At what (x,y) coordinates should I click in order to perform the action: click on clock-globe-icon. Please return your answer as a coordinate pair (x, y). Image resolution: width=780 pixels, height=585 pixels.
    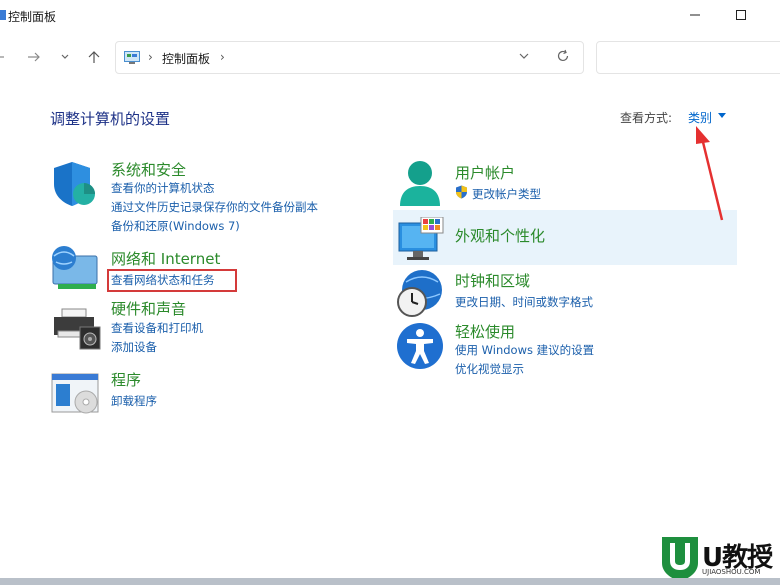
    Looking at the image, I should click on (420, 293).